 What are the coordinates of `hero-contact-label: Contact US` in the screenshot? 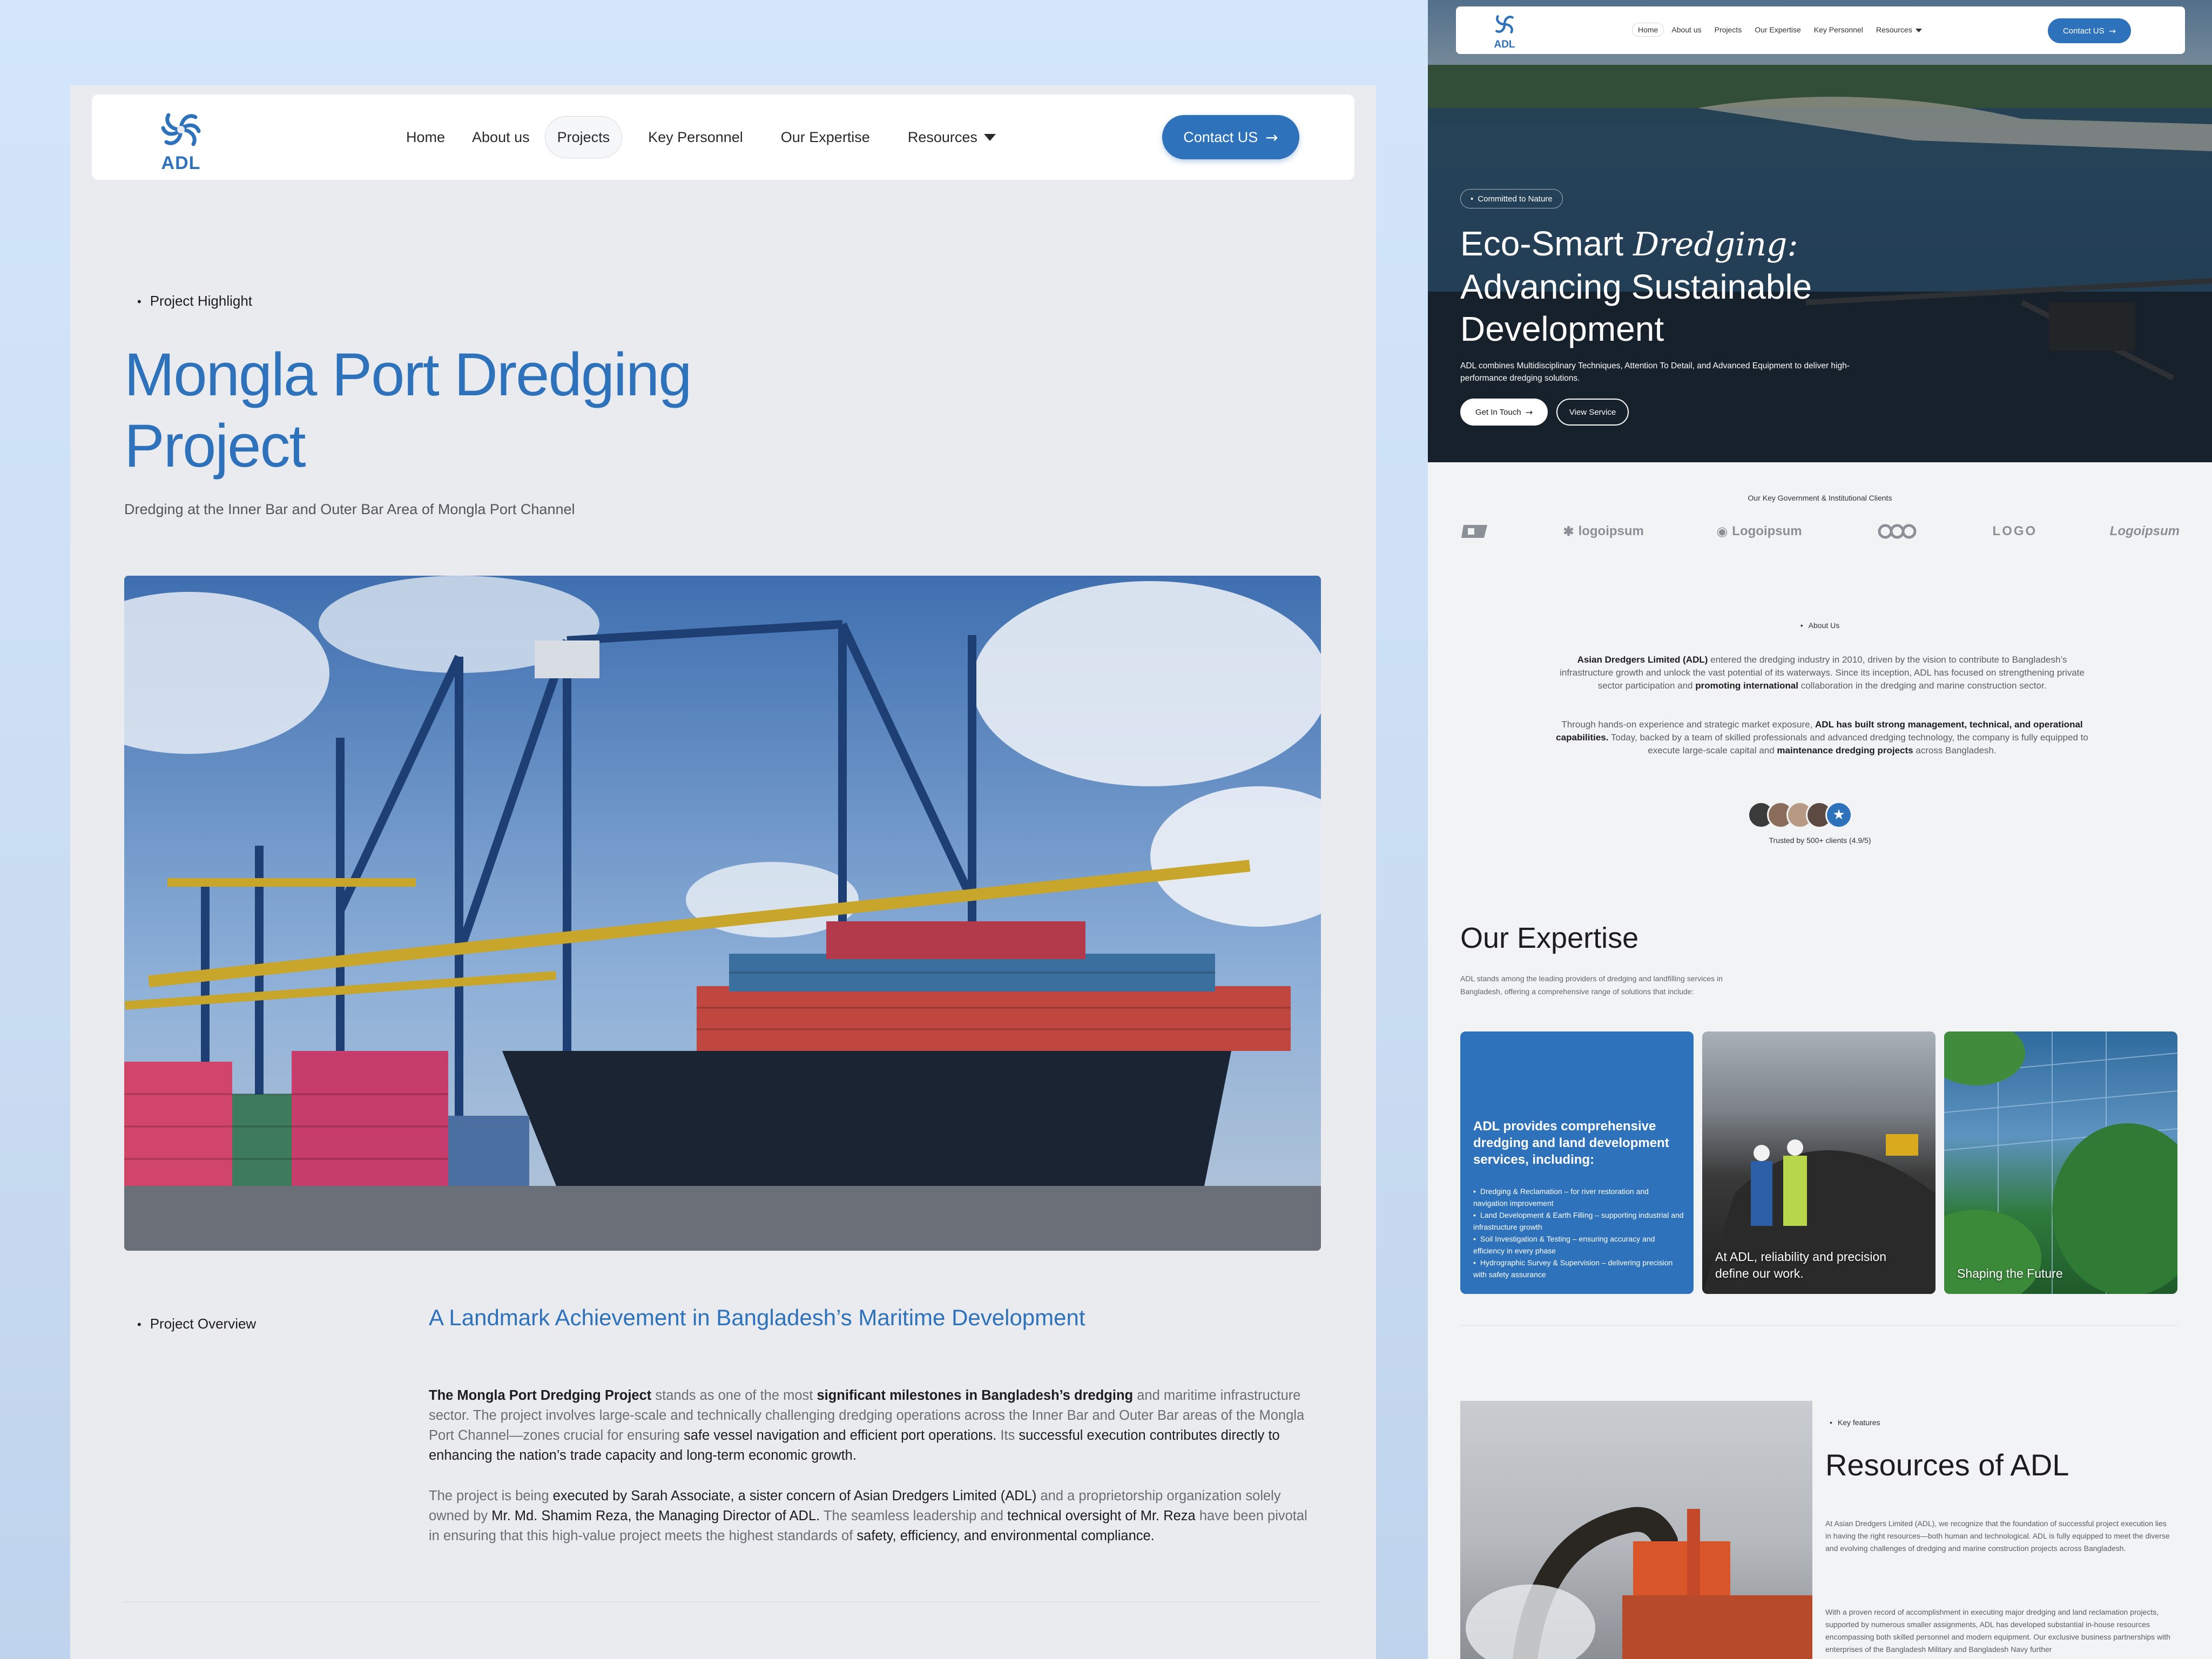 It's located at (2083, 31).